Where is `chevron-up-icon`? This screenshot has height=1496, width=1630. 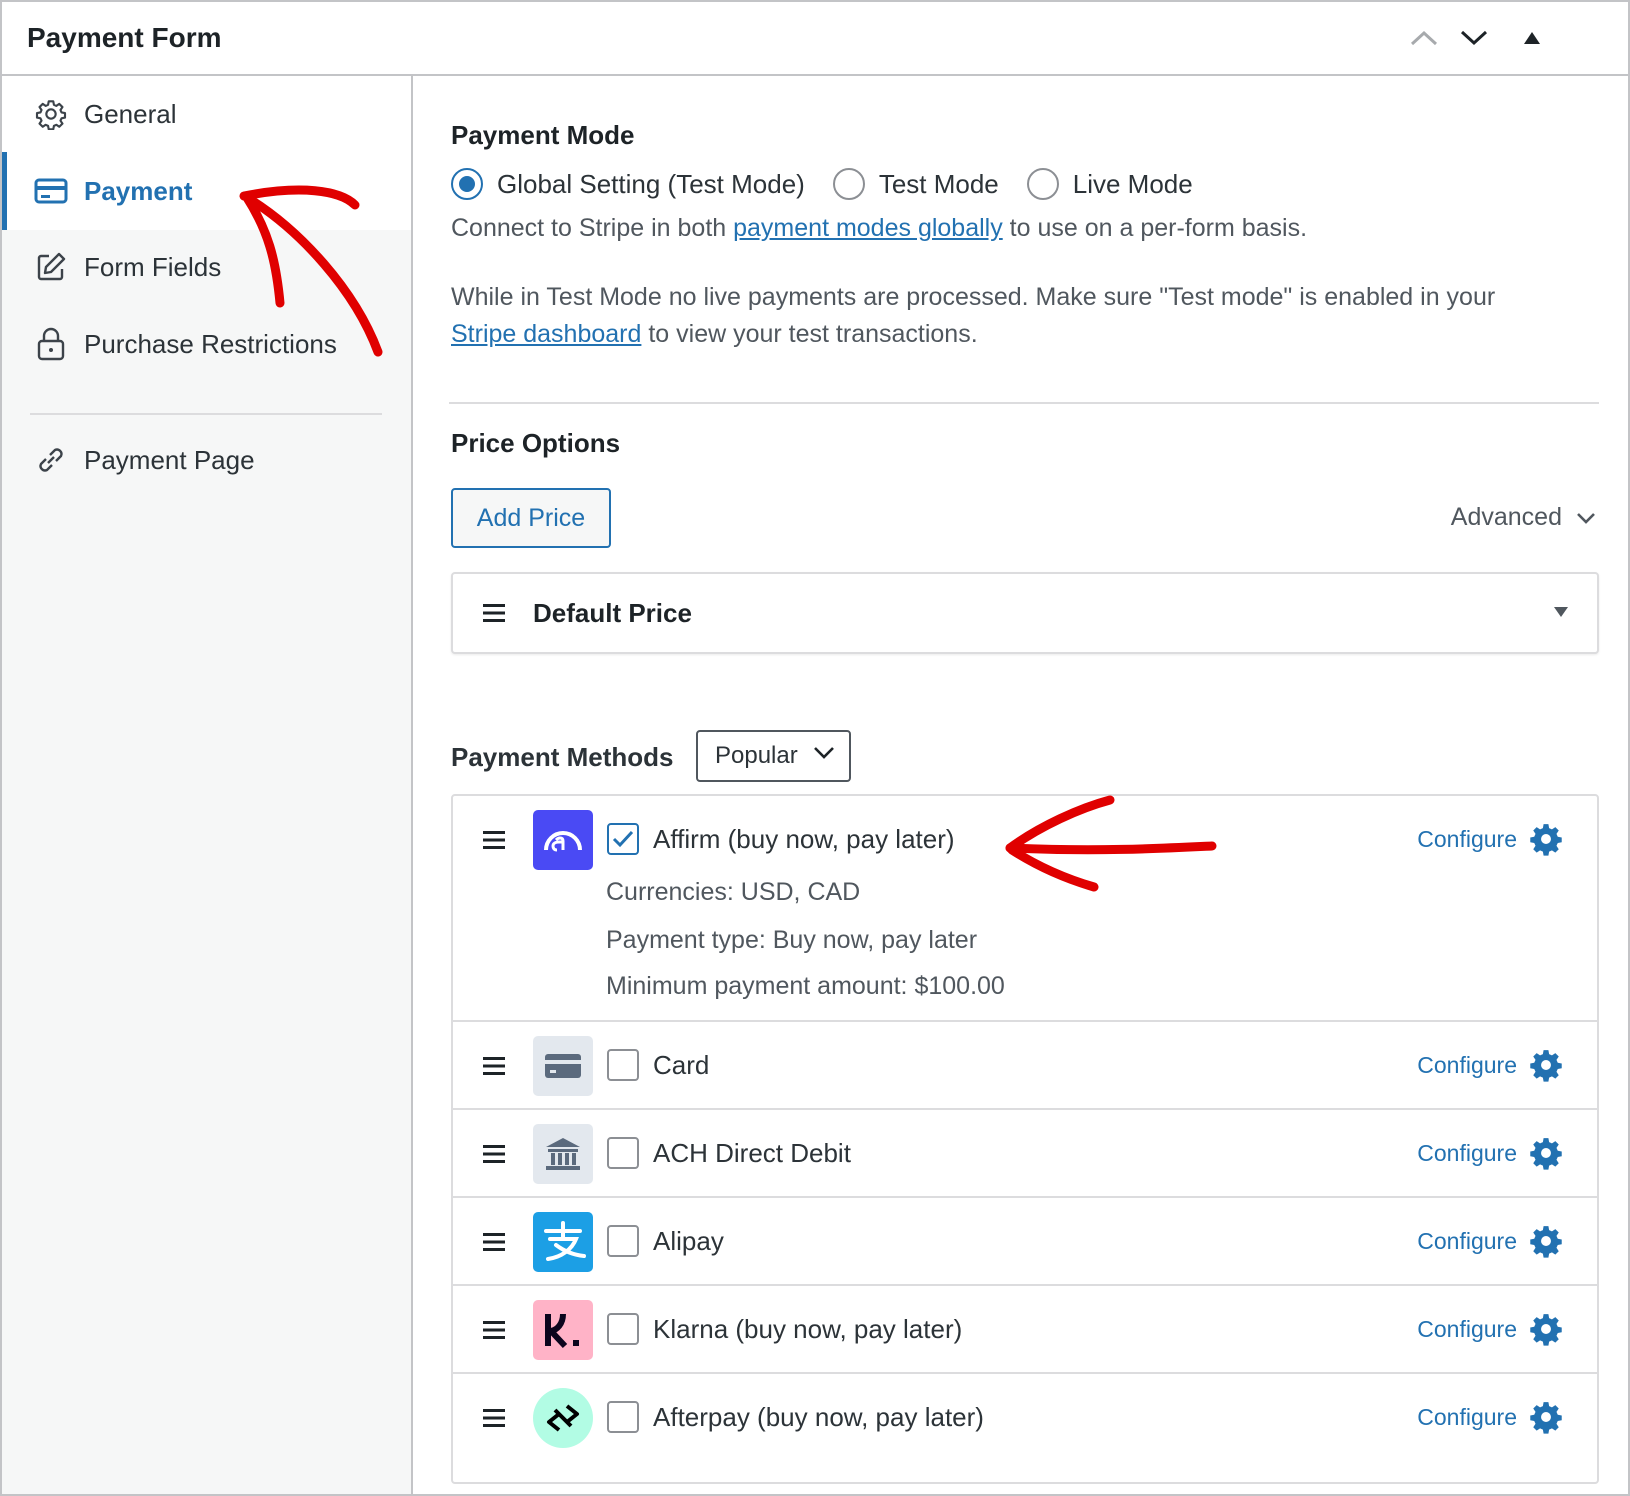 chevron-up-icon is located at coordinates (1424, 38).